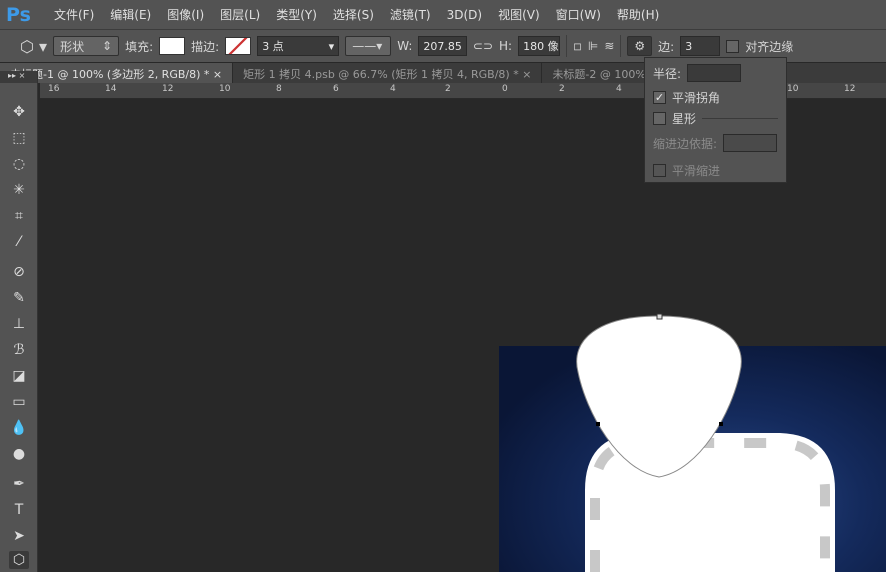 The height and width of the screenshot is (572, 886). Describe the element at coordinates (667, 73) in the screenshot. I see `radius-label: 半径:` at that location.